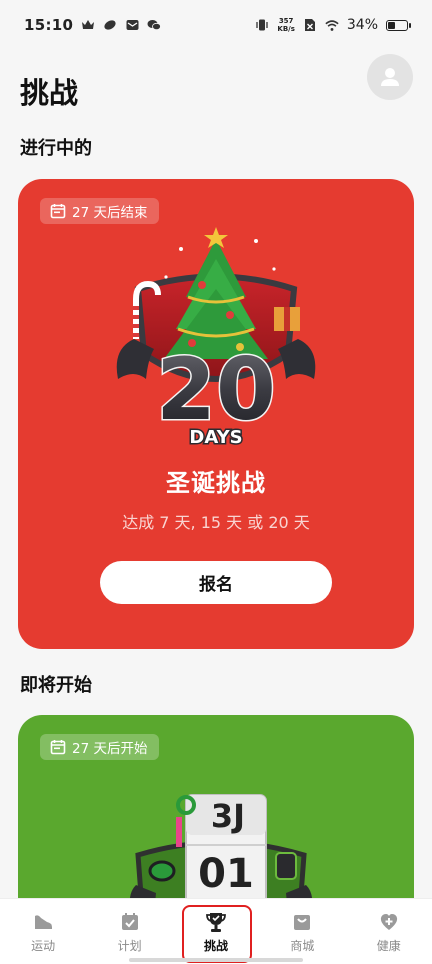 This screenshot has height=964, width=432. Describe the element at coordinates (49, 93) in the screenshot. I see `page-title: 挑战` at that location.